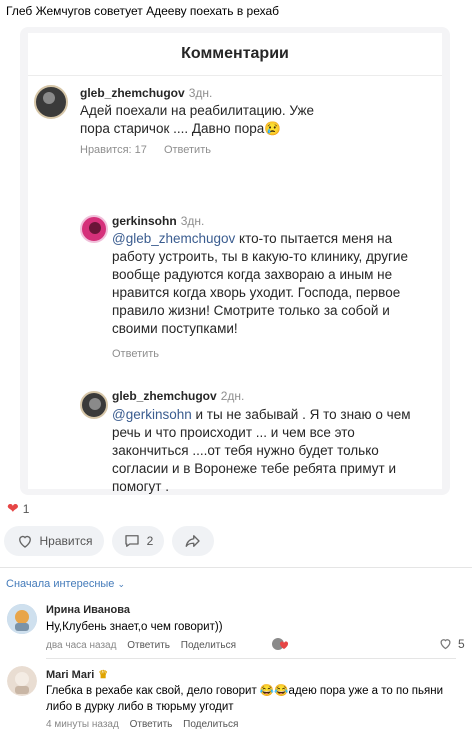  I want to click on comment-meta: 4 минуты назад Ответить Поделиться, so click(146, 724).